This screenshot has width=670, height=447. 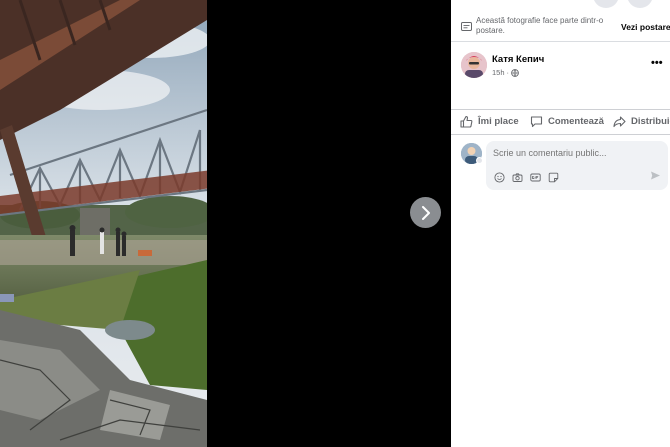 What do you see at coordinates (515, 72) in the screenshot?
I see `globe-icon` at bounding box center [515, 72].